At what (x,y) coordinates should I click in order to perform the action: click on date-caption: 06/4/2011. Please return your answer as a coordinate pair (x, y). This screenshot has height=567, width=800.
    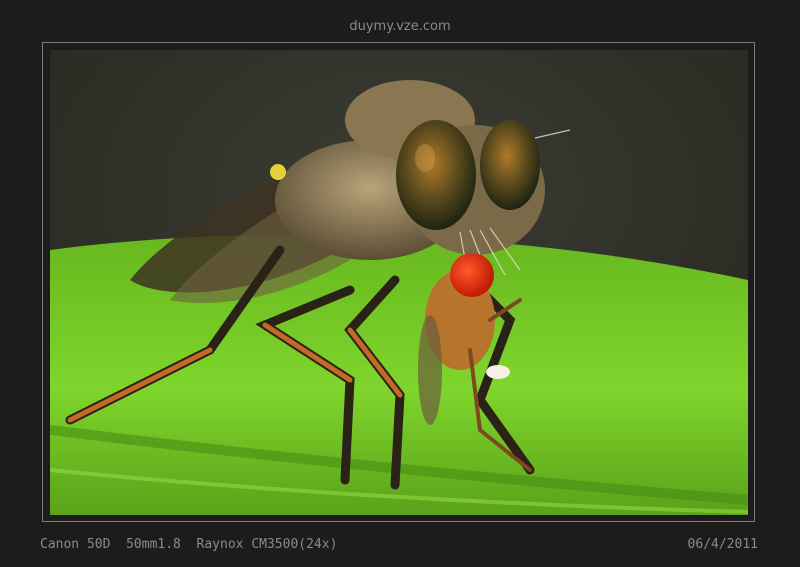
    Looking at the image, I should click on (722, 544).